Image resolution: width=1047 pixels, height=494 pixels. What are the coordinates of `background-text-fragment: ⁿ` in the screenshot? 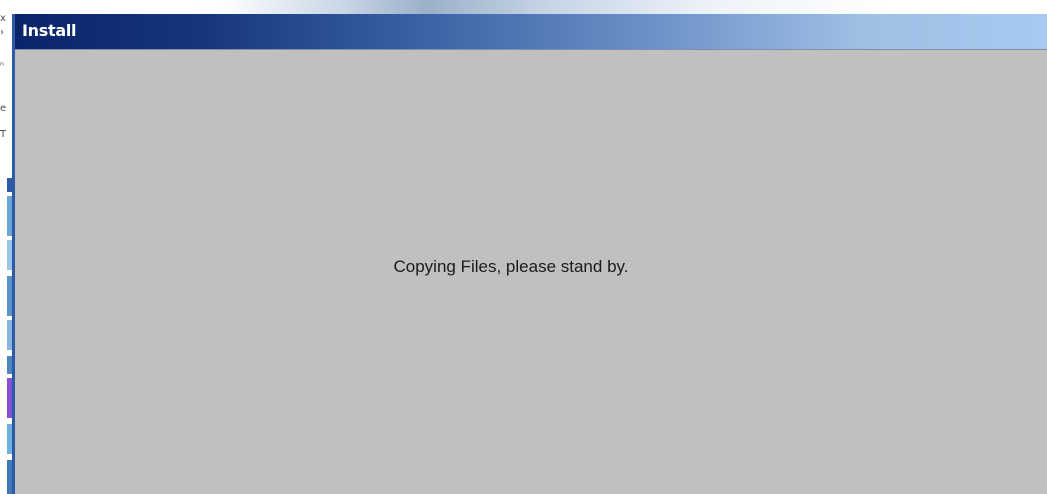 It's located at (2, 66).